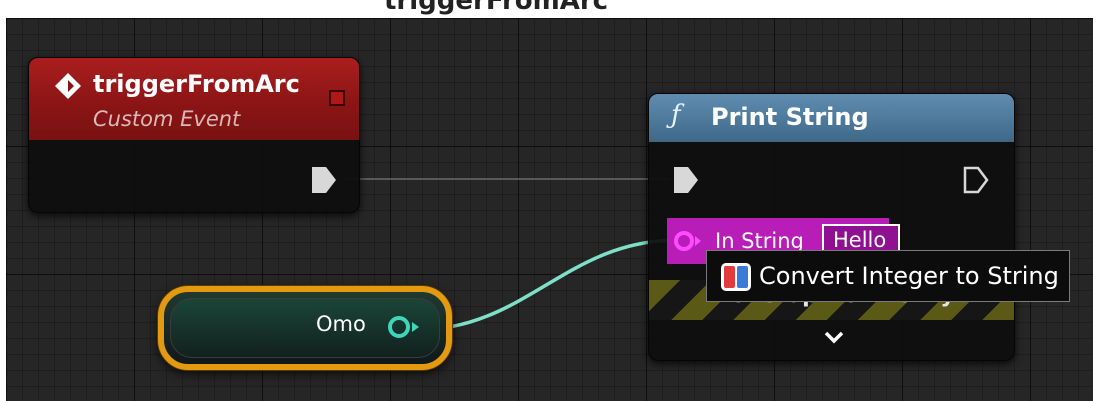  What do you see at coordinates (736, 277) in the screenshot?
I see `conversion-icon` at bounding box center [736, 277].